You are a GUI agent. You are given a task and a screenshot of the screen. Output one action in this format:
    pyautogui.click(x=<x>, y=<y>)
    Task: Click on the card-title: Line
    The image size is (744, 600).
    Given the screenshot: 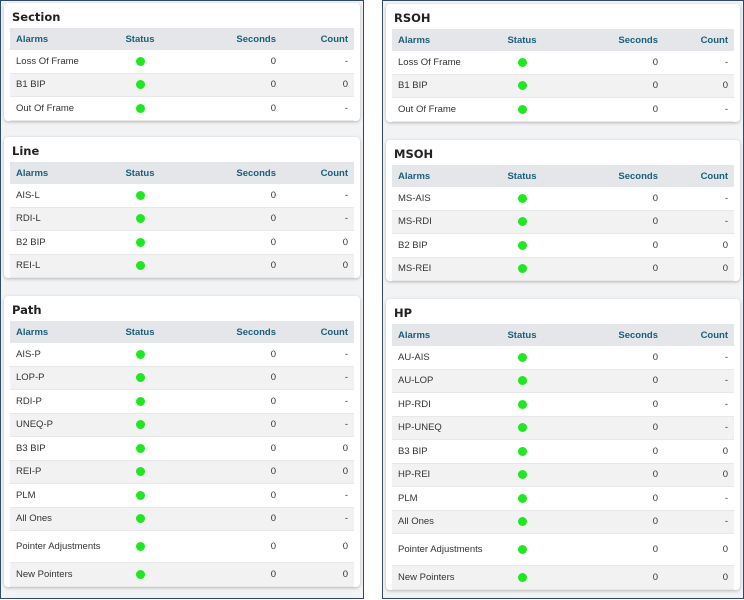 What is the action you would take?
    pyautogui.click(x=26, y=151)
    